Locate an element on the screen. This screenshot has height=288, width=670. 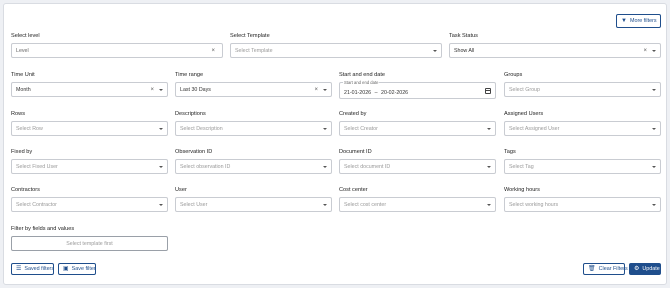
date-range-legend: Start and end date is located at coordinates (361, 82).